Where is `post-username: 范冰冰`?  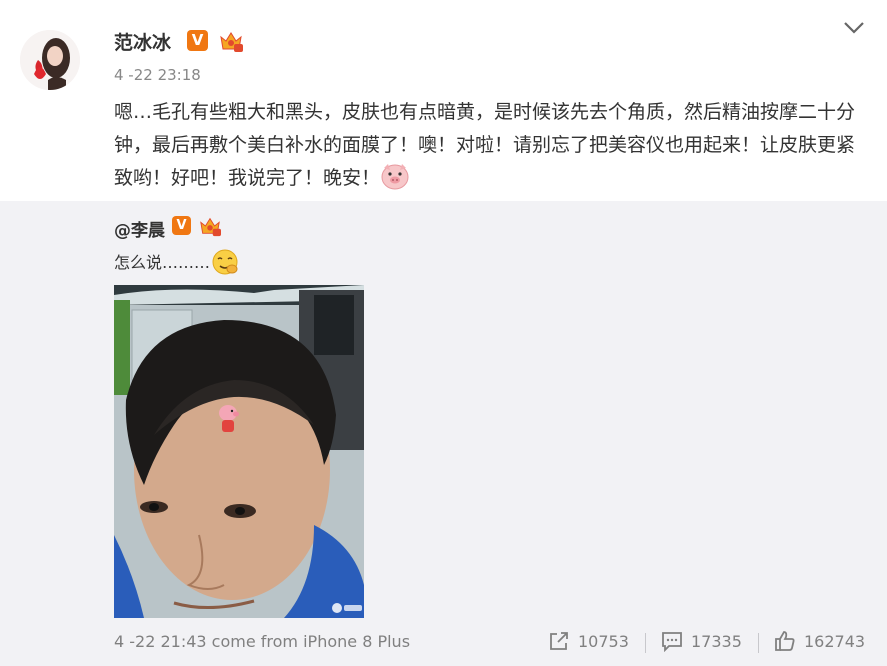 post-username: 范冰冰 is located at coordinates (142, 41).